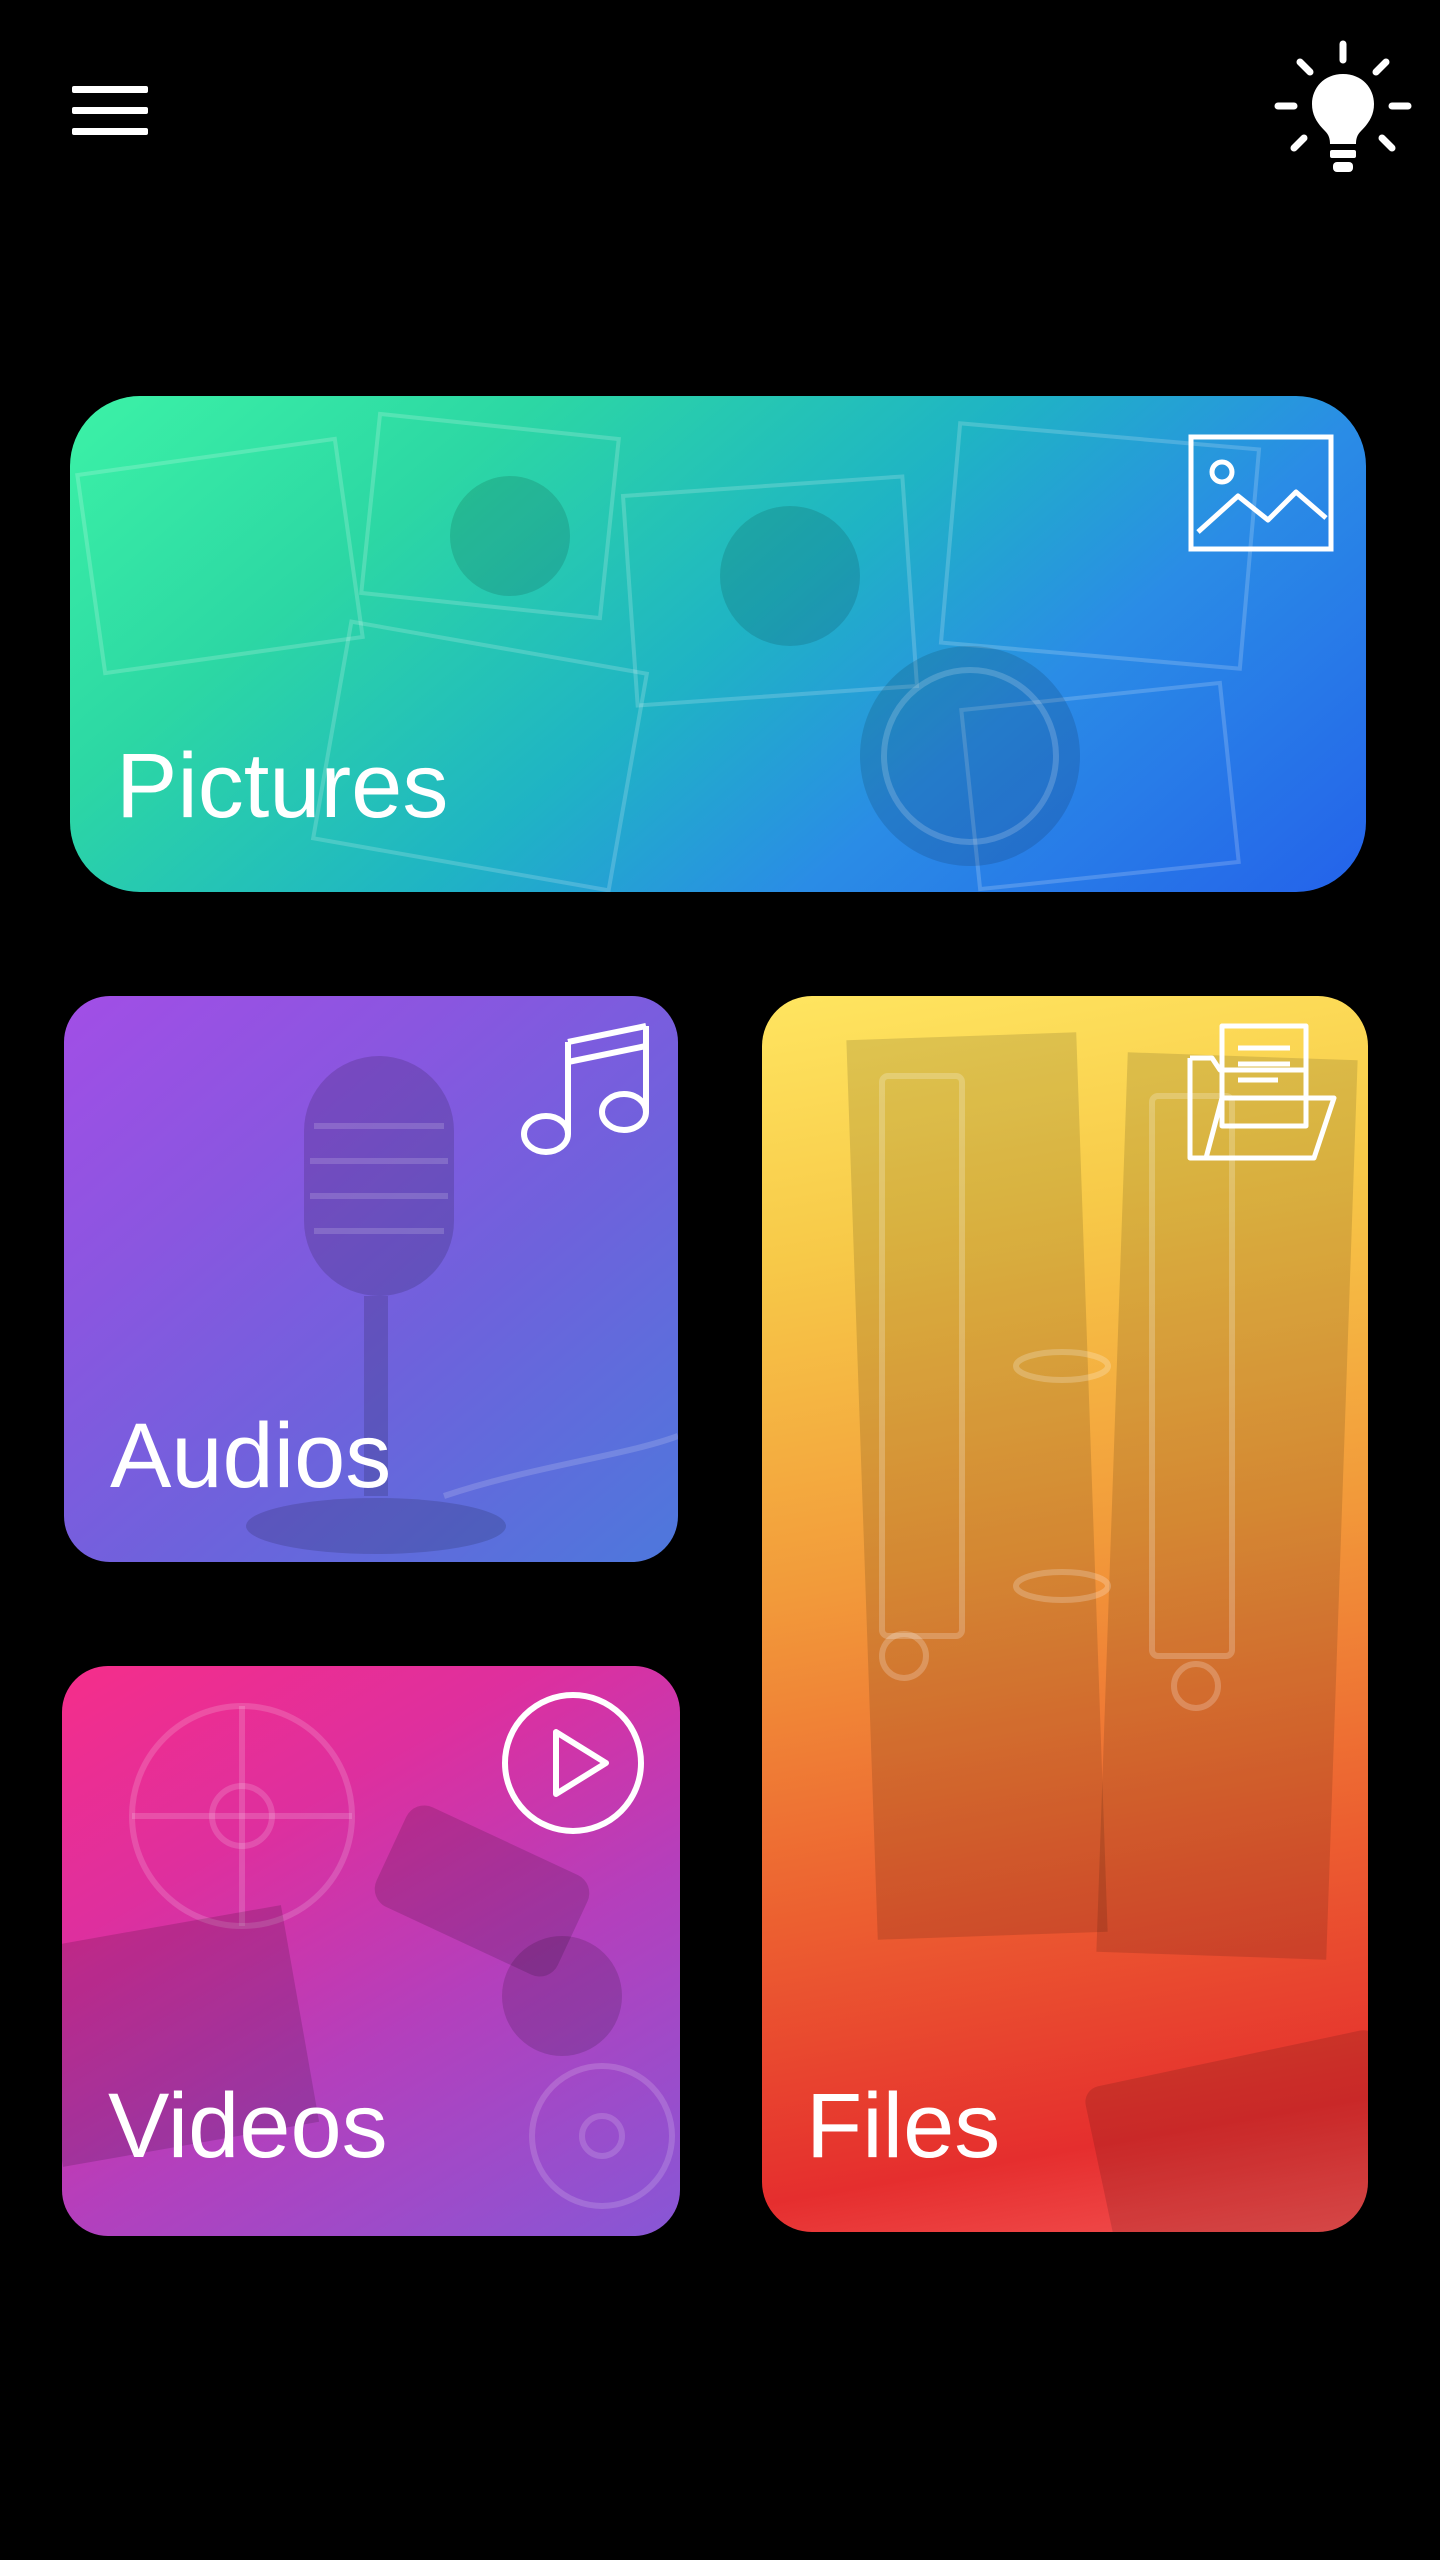  I want to click on theme-toggle-button, so click(1343, 111).